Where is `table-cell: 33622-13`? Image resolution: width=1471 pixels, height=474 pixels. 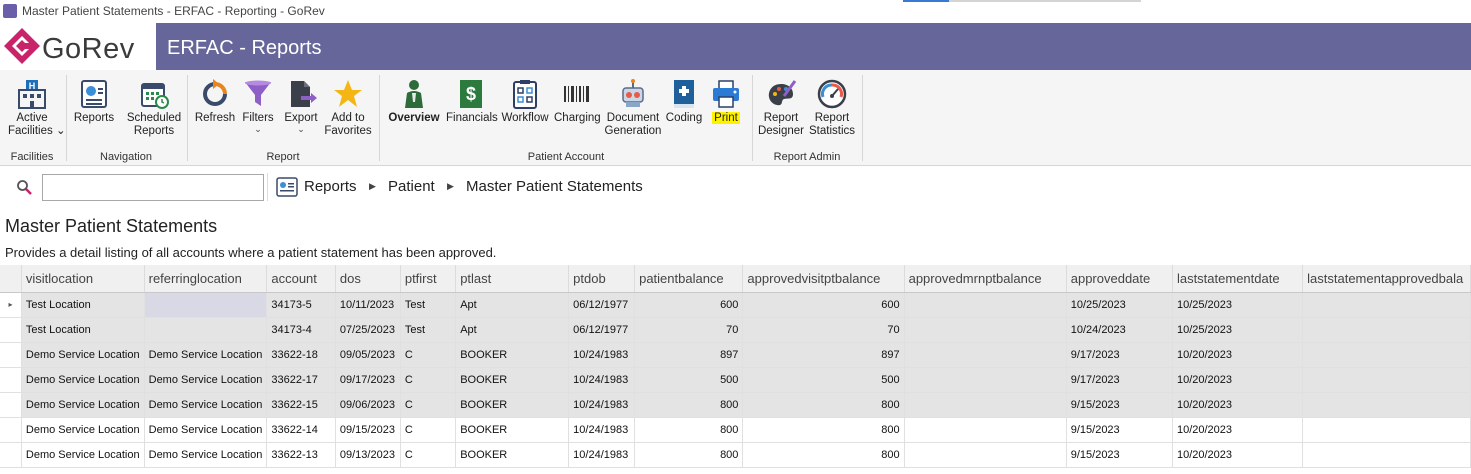 table-cell: 33622-13 is located at coordinates (301, 455).